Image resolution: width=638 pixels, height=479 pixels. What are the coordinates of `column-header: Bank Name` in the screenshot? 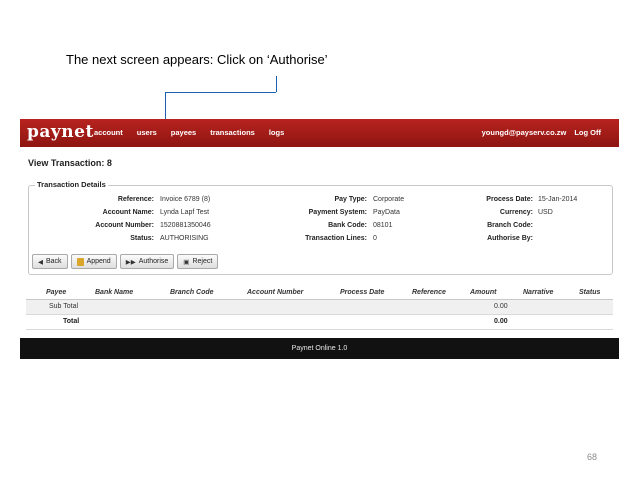 It's located at (114, 292).